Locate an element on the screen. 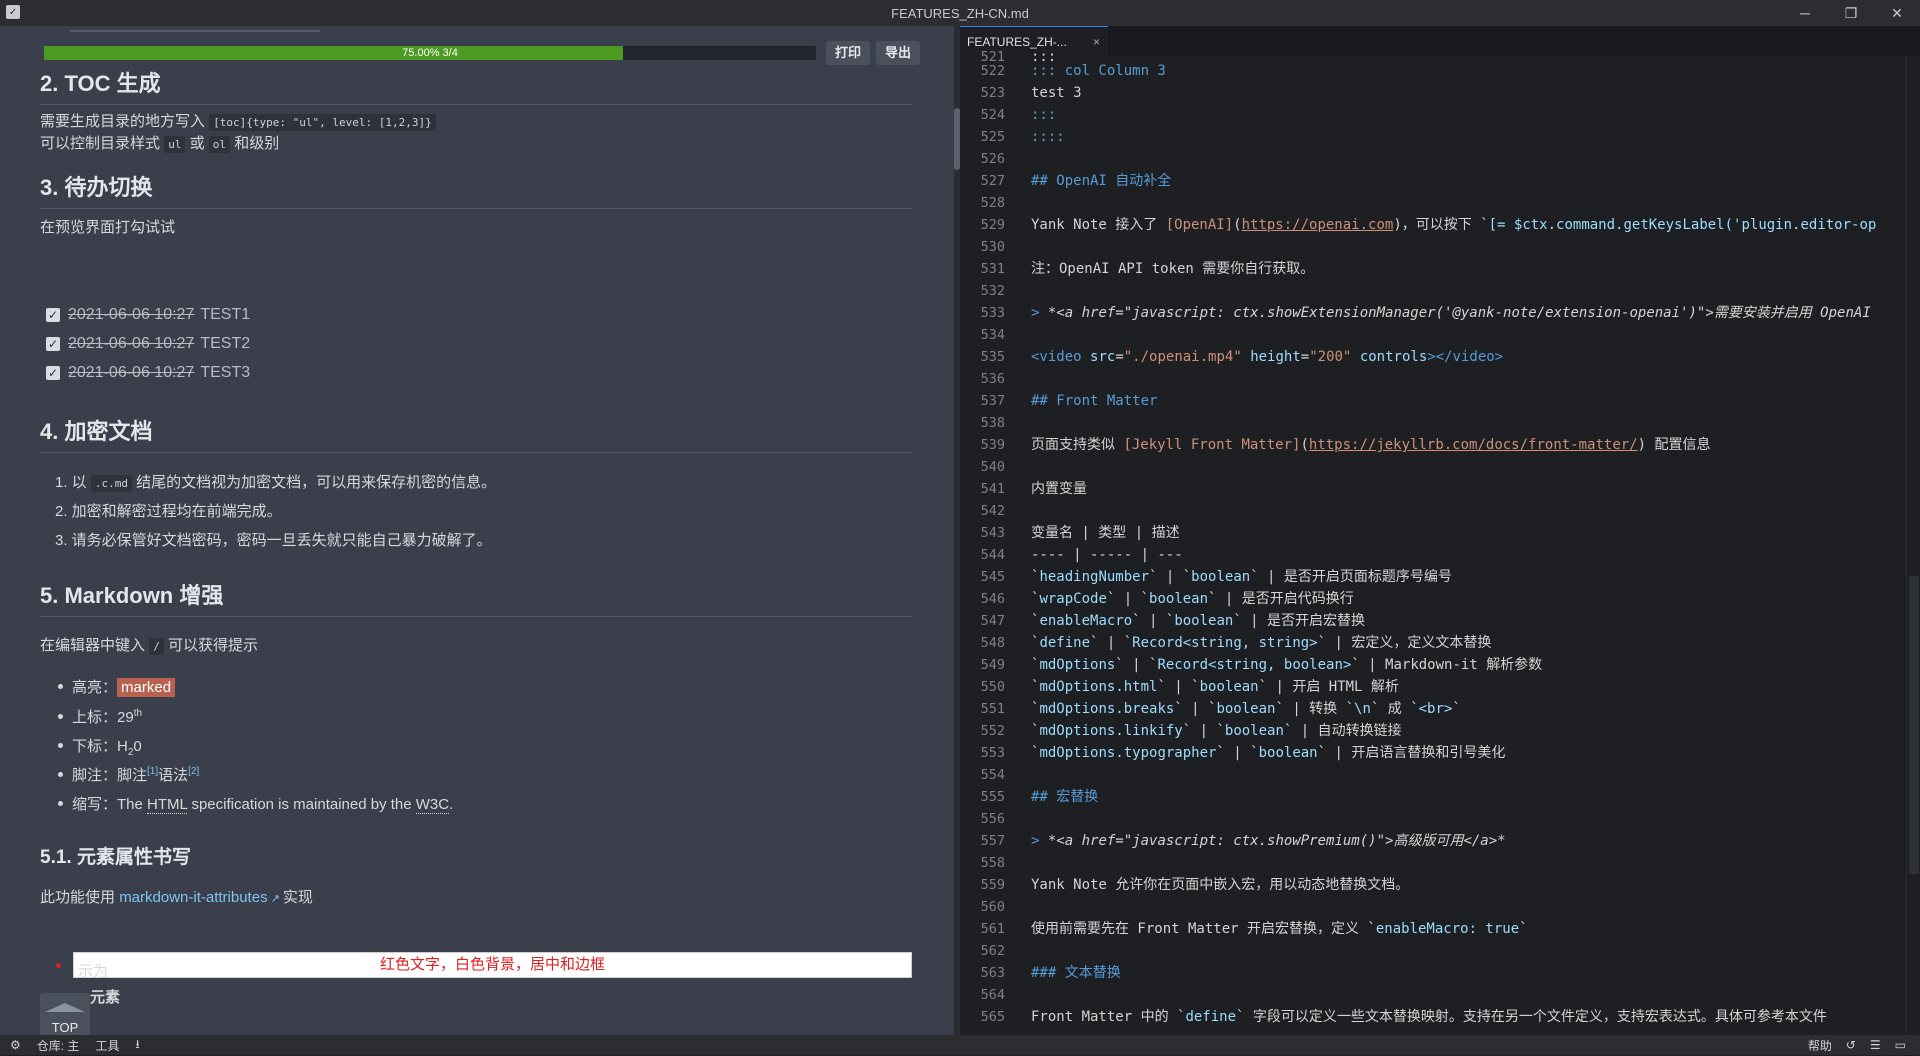 This screenshot has width=1920, height=1056. code-line: 531 注：OpenAI API token 需要你自行获取。 is located at coordinates (1147, 269).